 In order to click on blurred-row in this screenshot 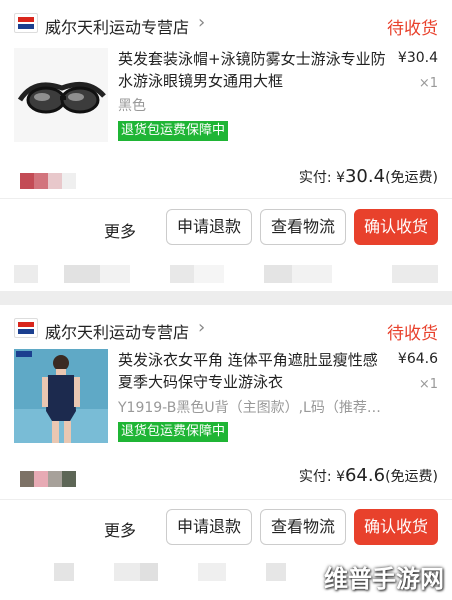, I will do `click(226, 274)`.